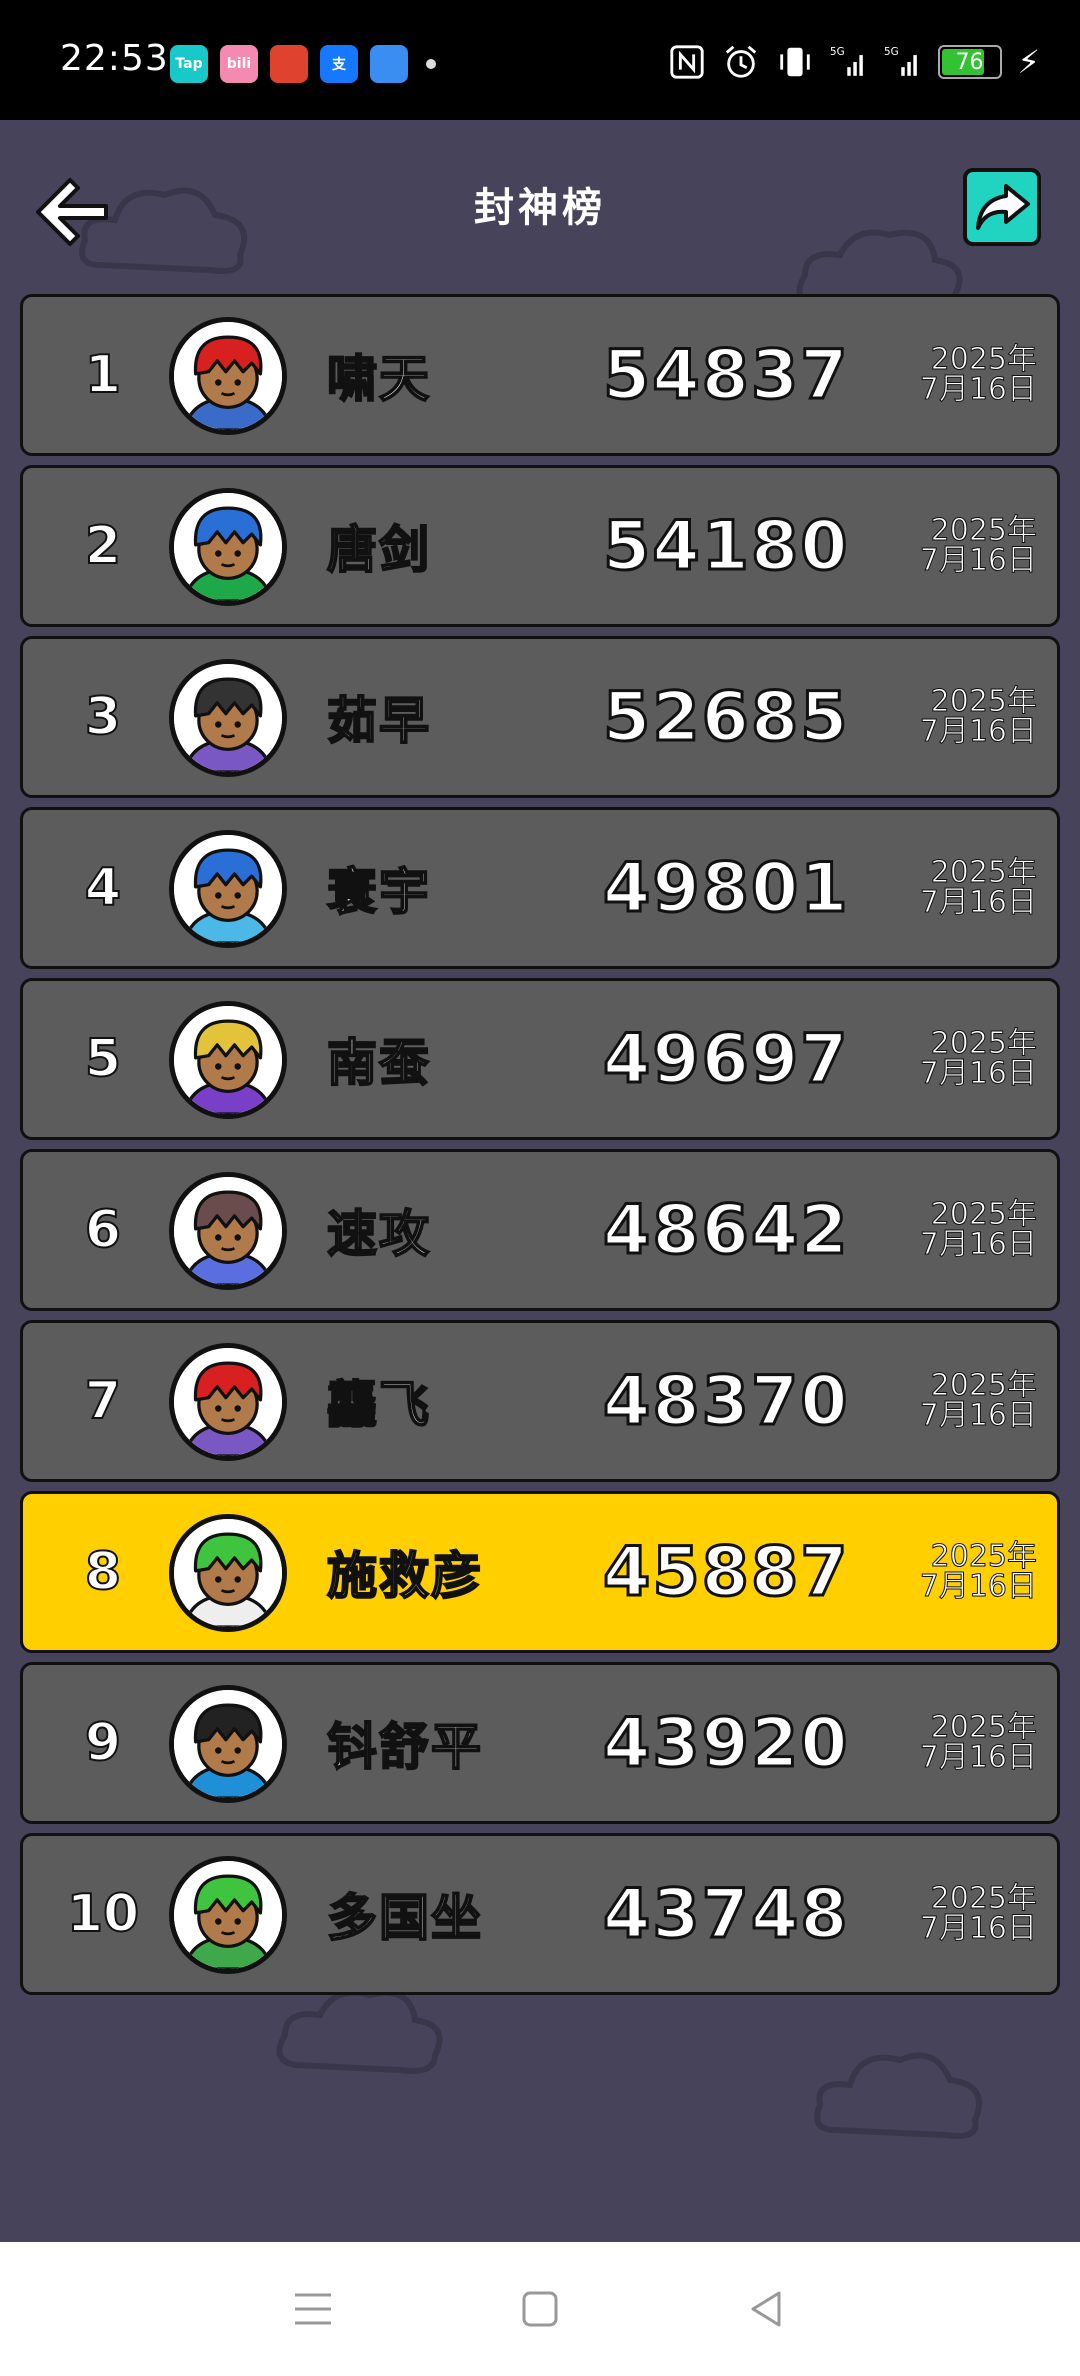  What do you see at coordinates (846, 61) in the screenshot?
I see `signal-5g-icon: 5G` at bounding box center [846, 61].